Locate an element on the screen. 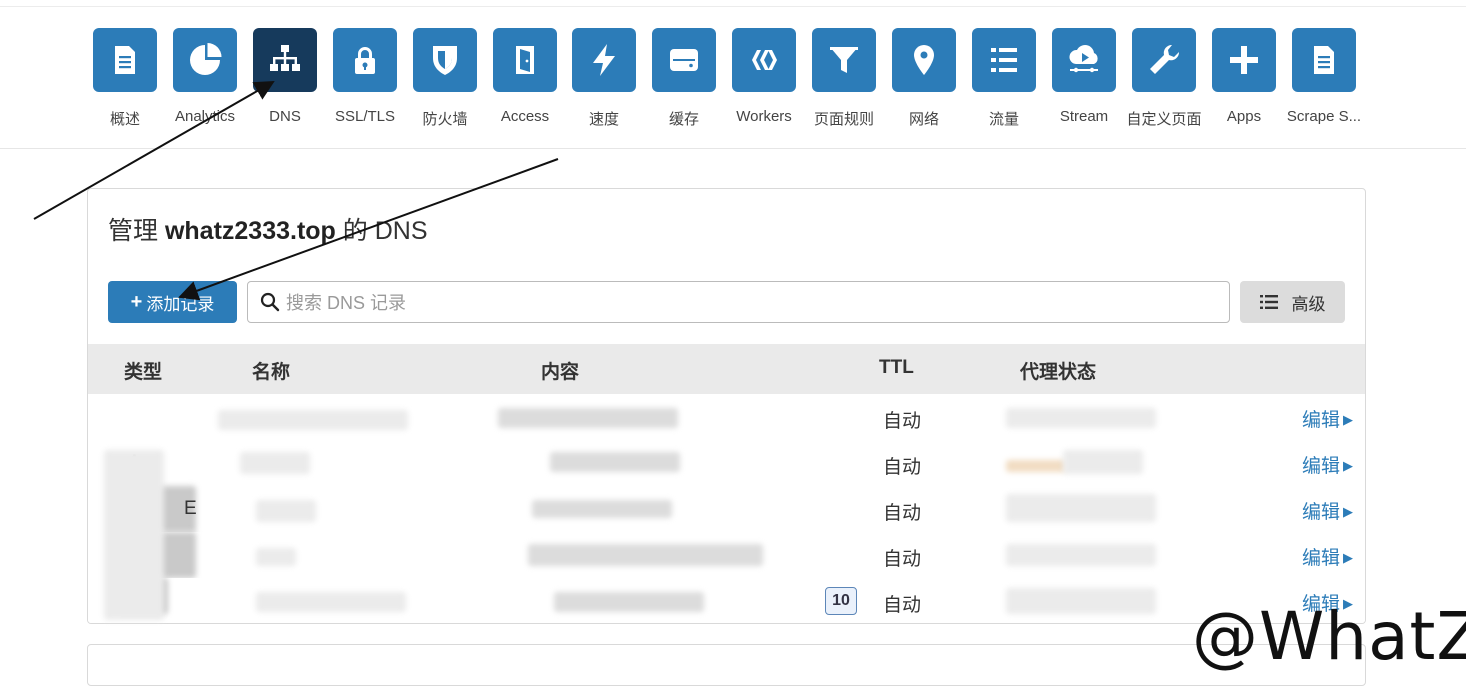  door-icon is located at coordinates (525, 60).